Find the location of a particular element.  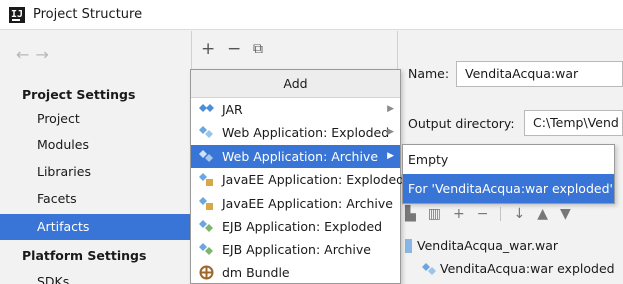

menu-item-ejb-exploded: EJB Application: Exploded is located at coordinates (295, 226).